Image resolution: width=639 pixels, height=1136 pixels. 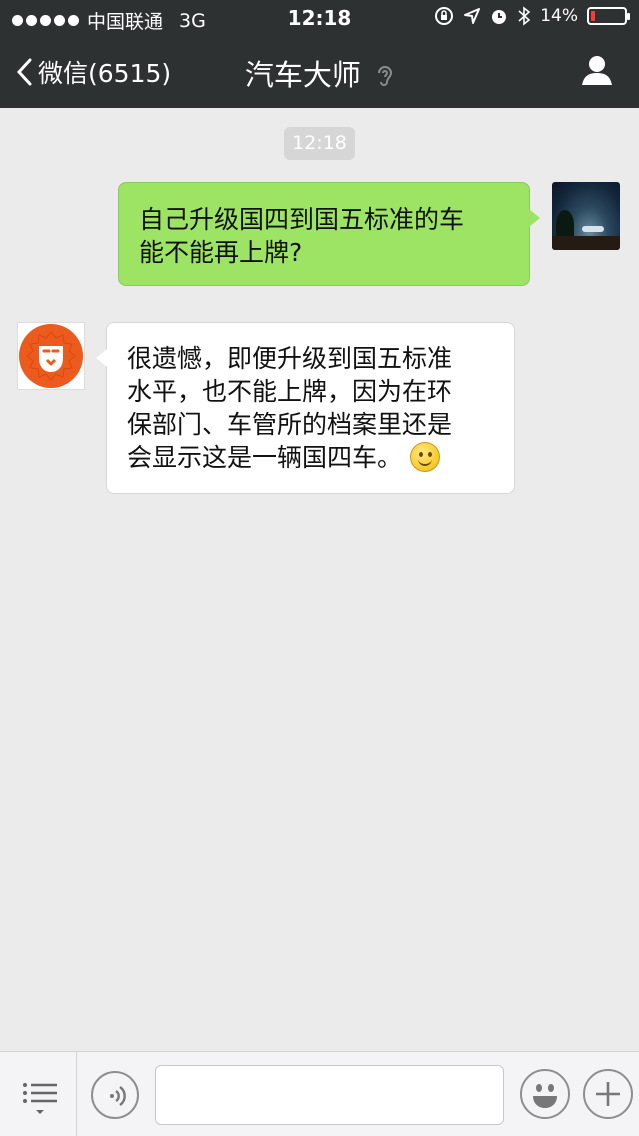 I want to click on status-right: 14%, so click(x=532, y=16).